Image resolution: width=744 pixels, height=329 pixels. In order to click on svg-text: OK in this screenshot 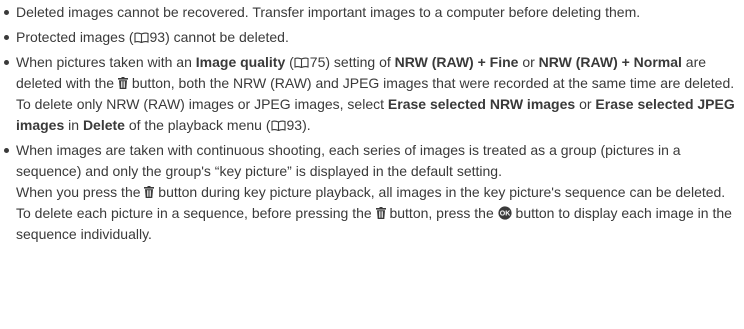, I will do `click(504, 214)`.